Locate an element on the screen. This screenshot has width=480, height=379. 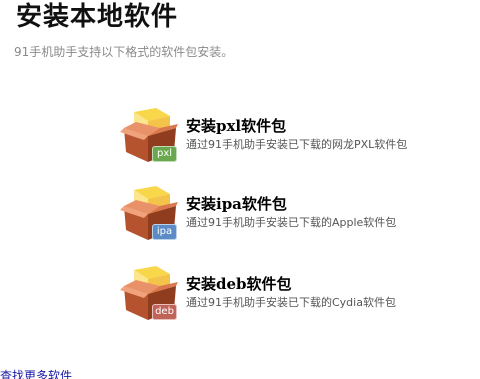
option-description: 通过91手机助手安装已下载的网龙PXL软件包 is located at coordinates (297, 144).